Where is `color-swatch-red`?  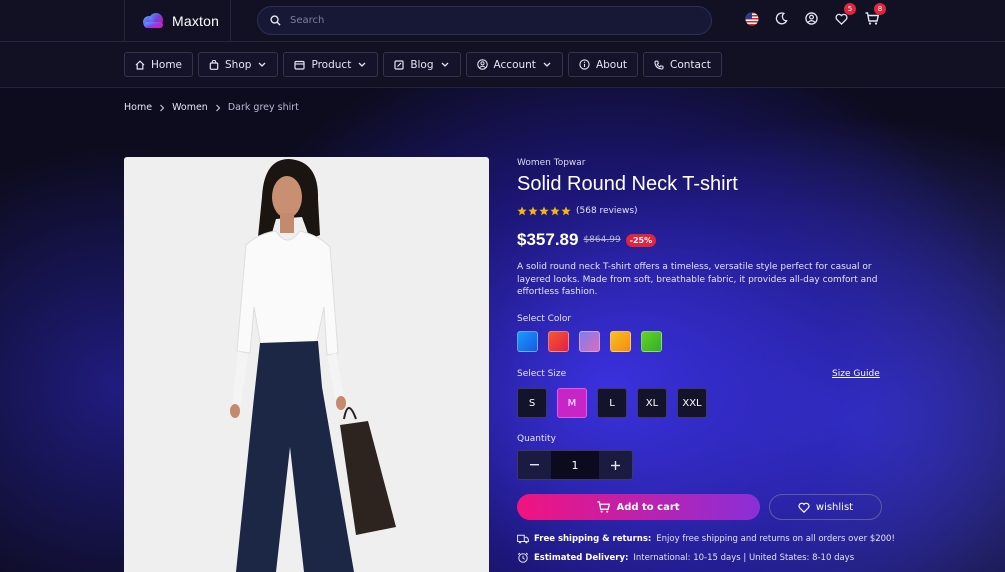
color-swatch-red is located at coordinates (558, 341).